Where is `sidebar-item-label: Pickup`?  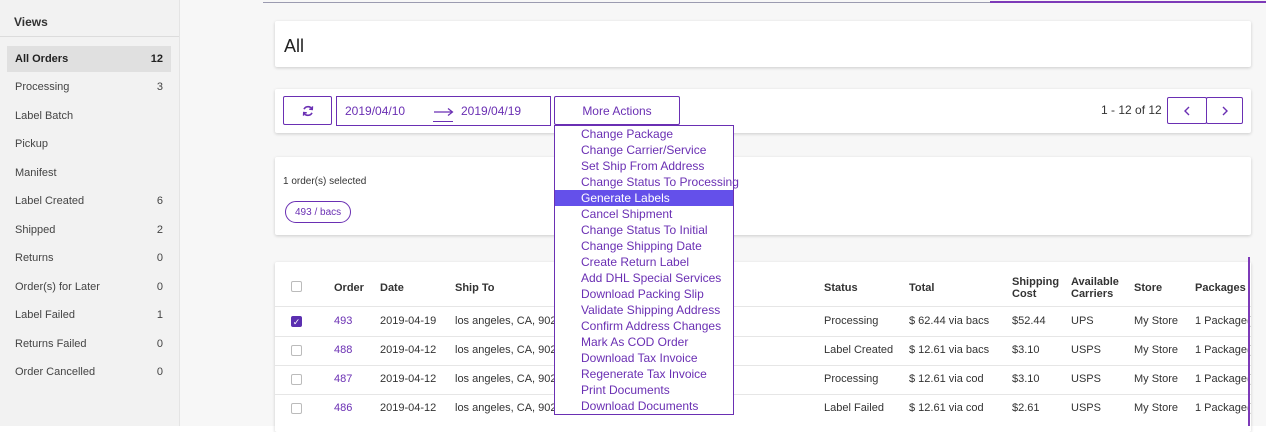 sidebar-item-label: Pickup is located at coordinates (32, 144).